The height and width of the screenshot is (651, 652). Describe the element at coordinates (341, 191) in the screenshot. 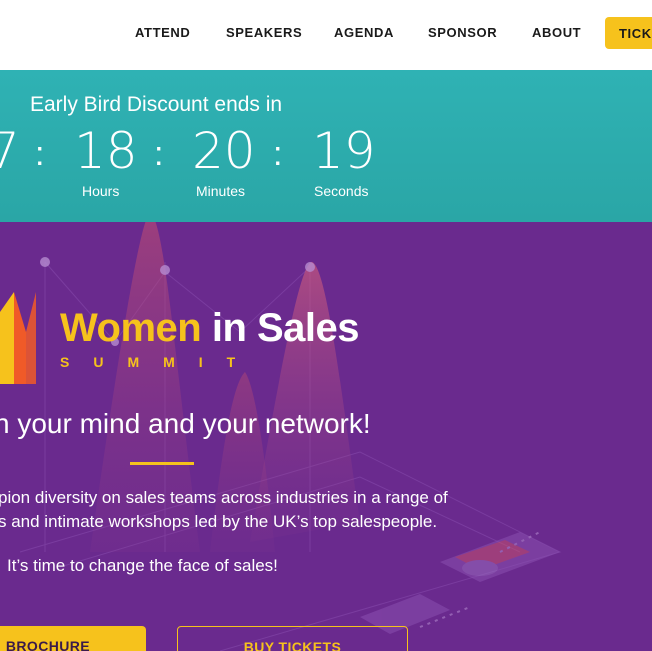

I see `countdown-seconds-label: Seconds` at that location.